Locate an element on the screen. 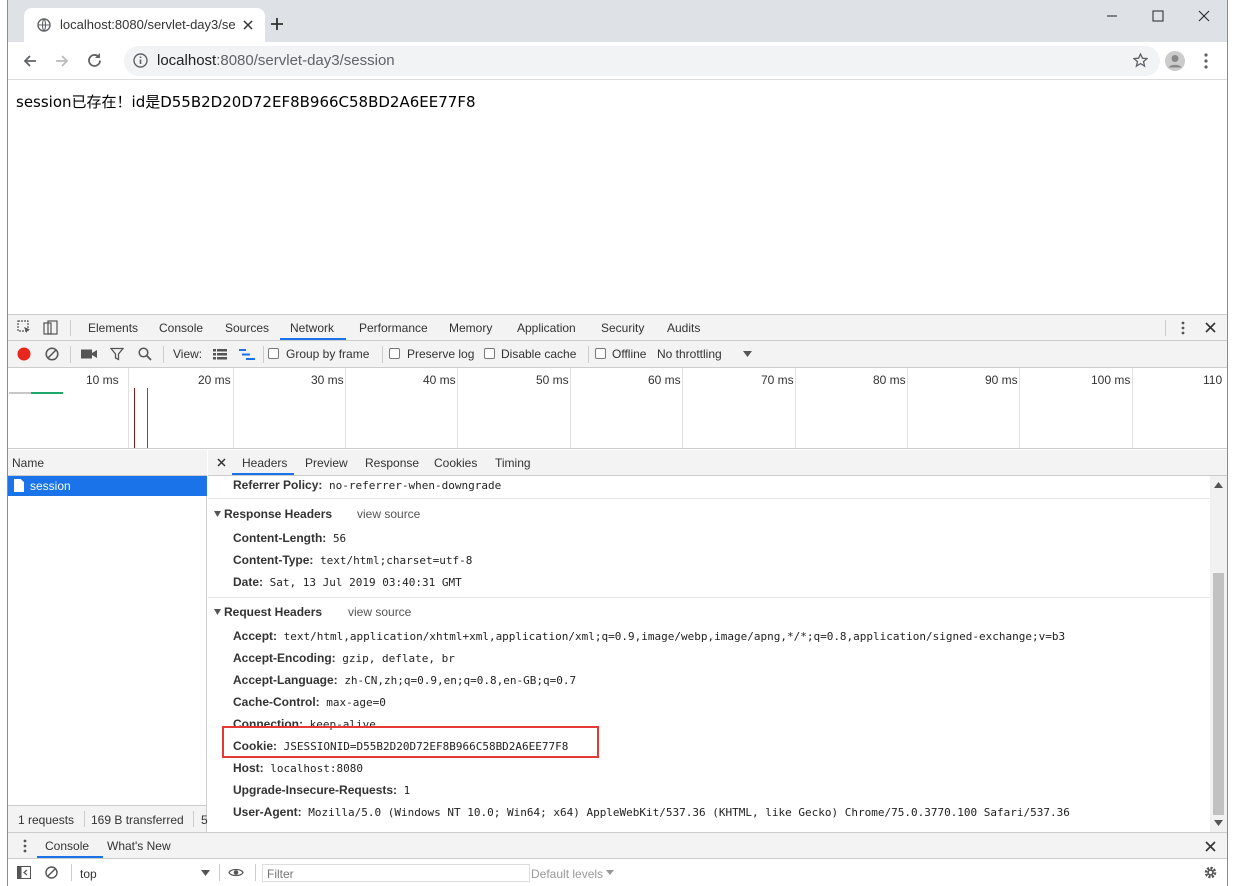 The image size is (1235, 886). profile-avatar is located at coordinates (1175, 61).